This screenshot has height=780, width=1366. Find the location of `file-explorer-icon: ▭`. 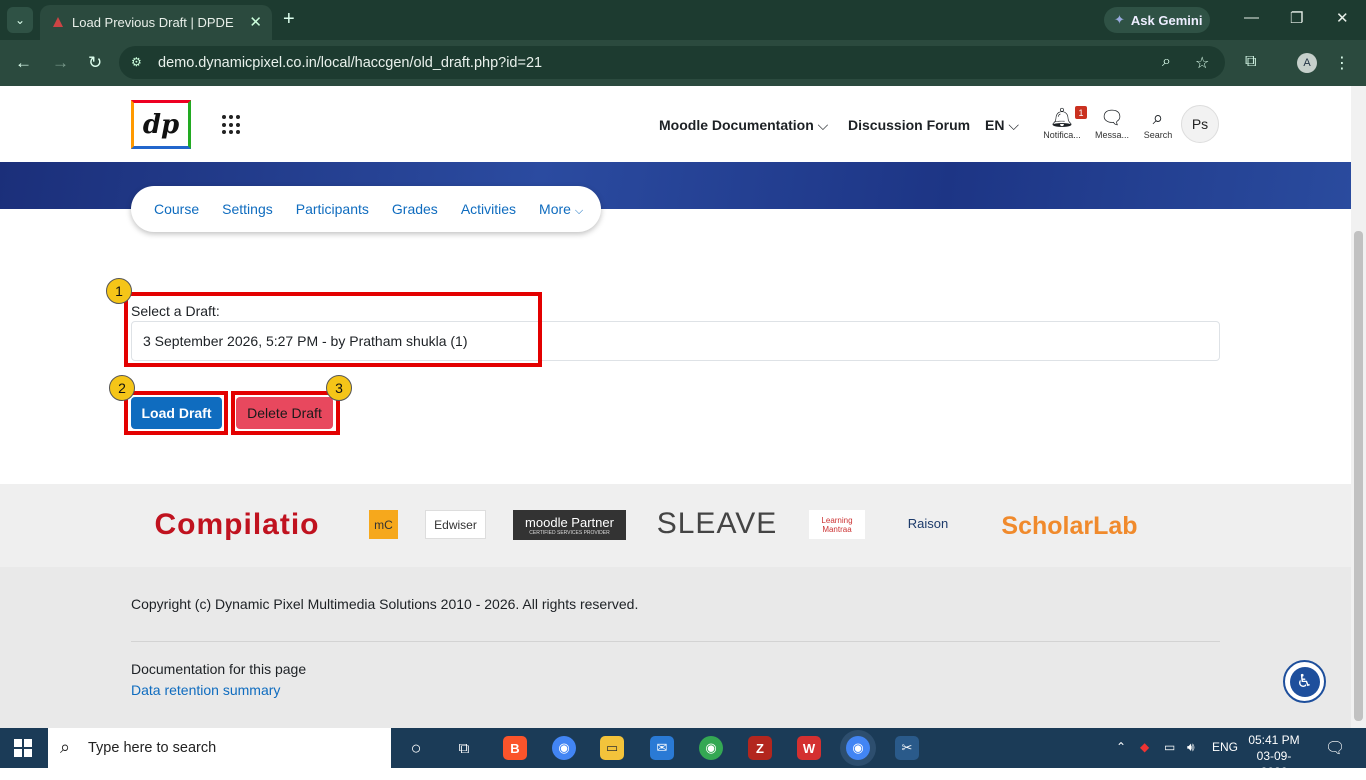

file-explorer-icon: ▭ is located at coordinates (612, 748).